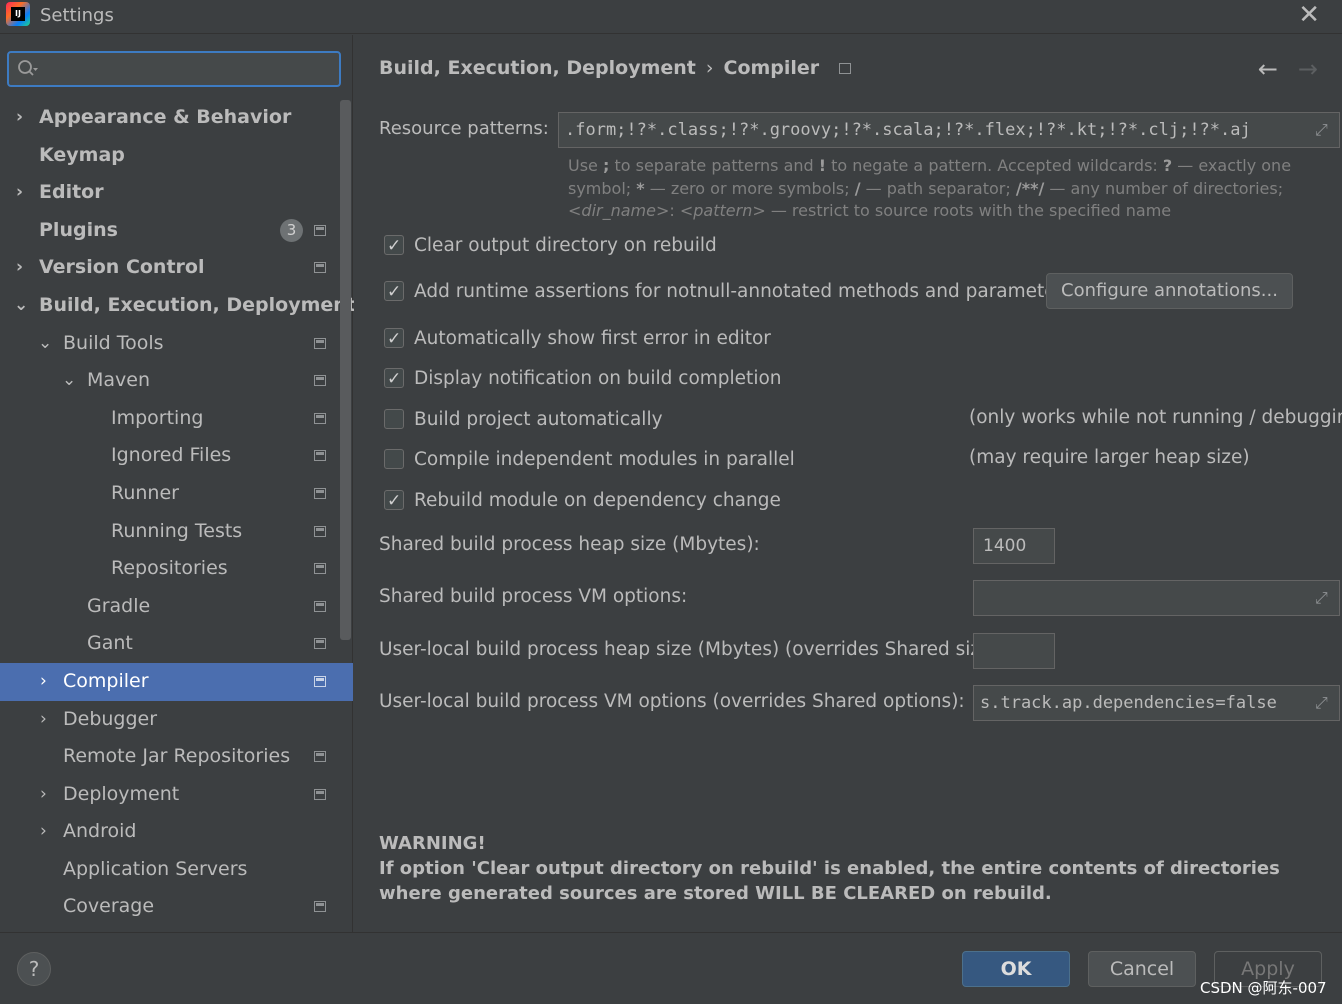 The height and width of the screenshot is (1004, 1342). Describe the element at coordinates (394, 246) in the screenshot. I see `clear-output-checkbox` at that location.